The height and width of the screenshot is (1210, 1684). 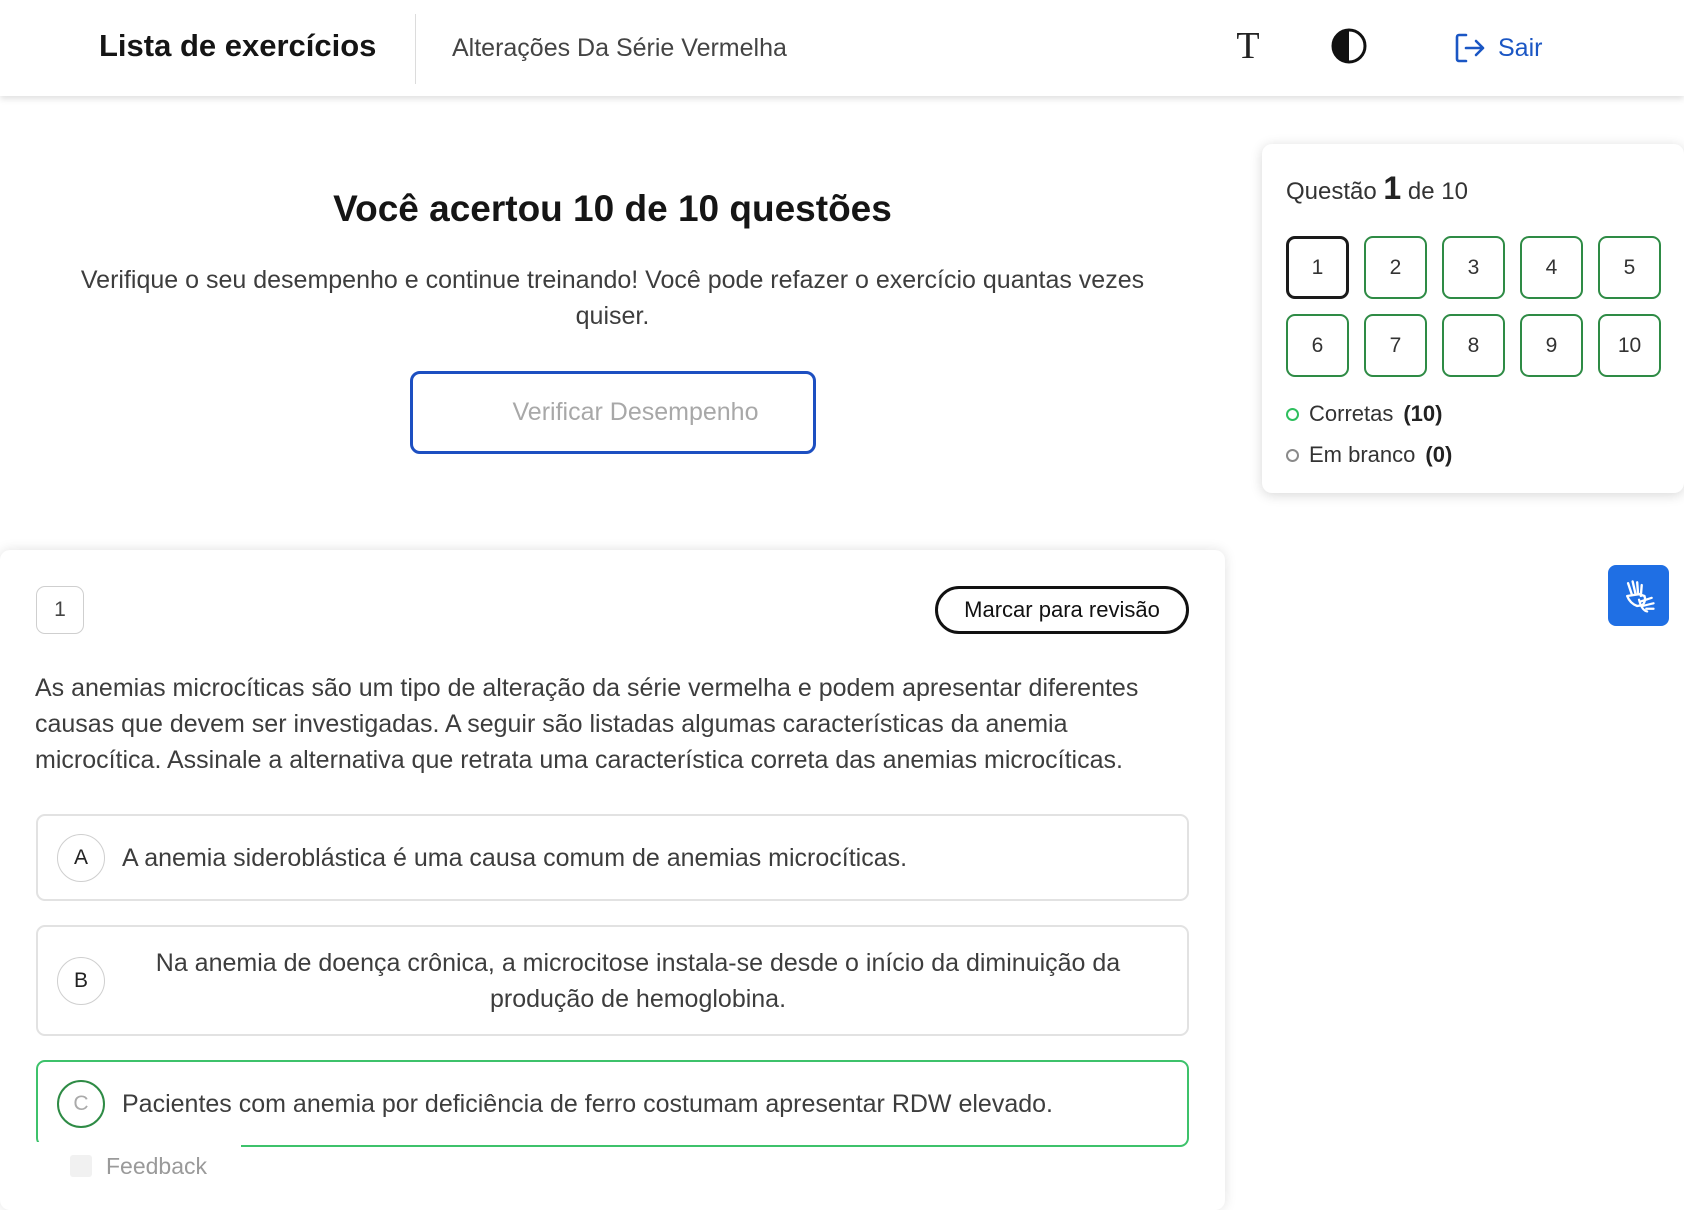 I want to click on question-button: 9, so click(x=1551, y=345).